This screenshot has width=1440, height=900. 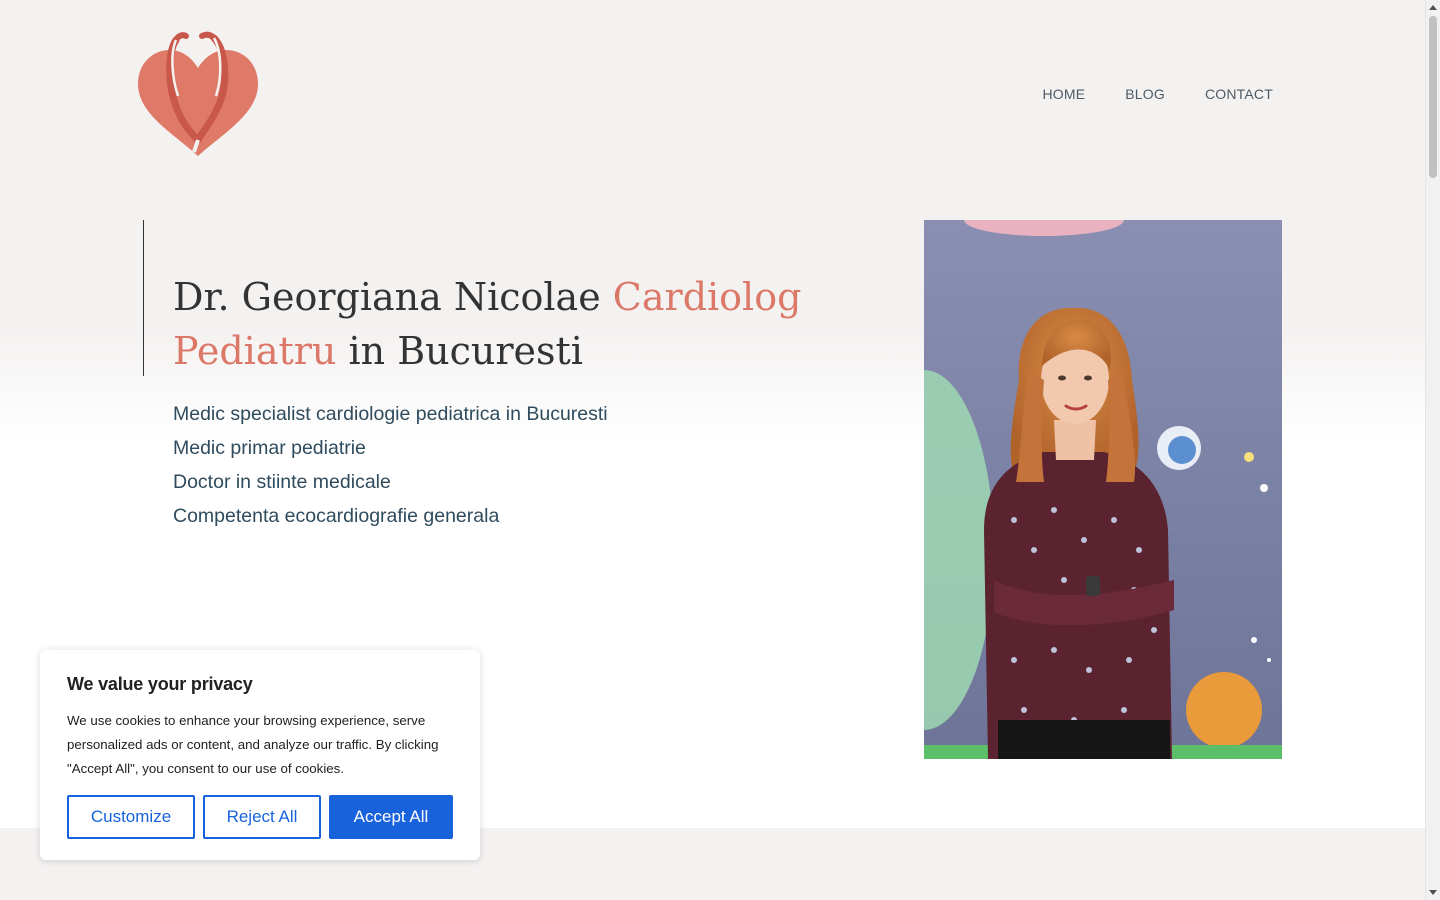 What do you see at coordinates (336, 516) in the screenshot?
I see `credential-item: Competenta ecocardiografie generala` at bounding box center [336, 516].